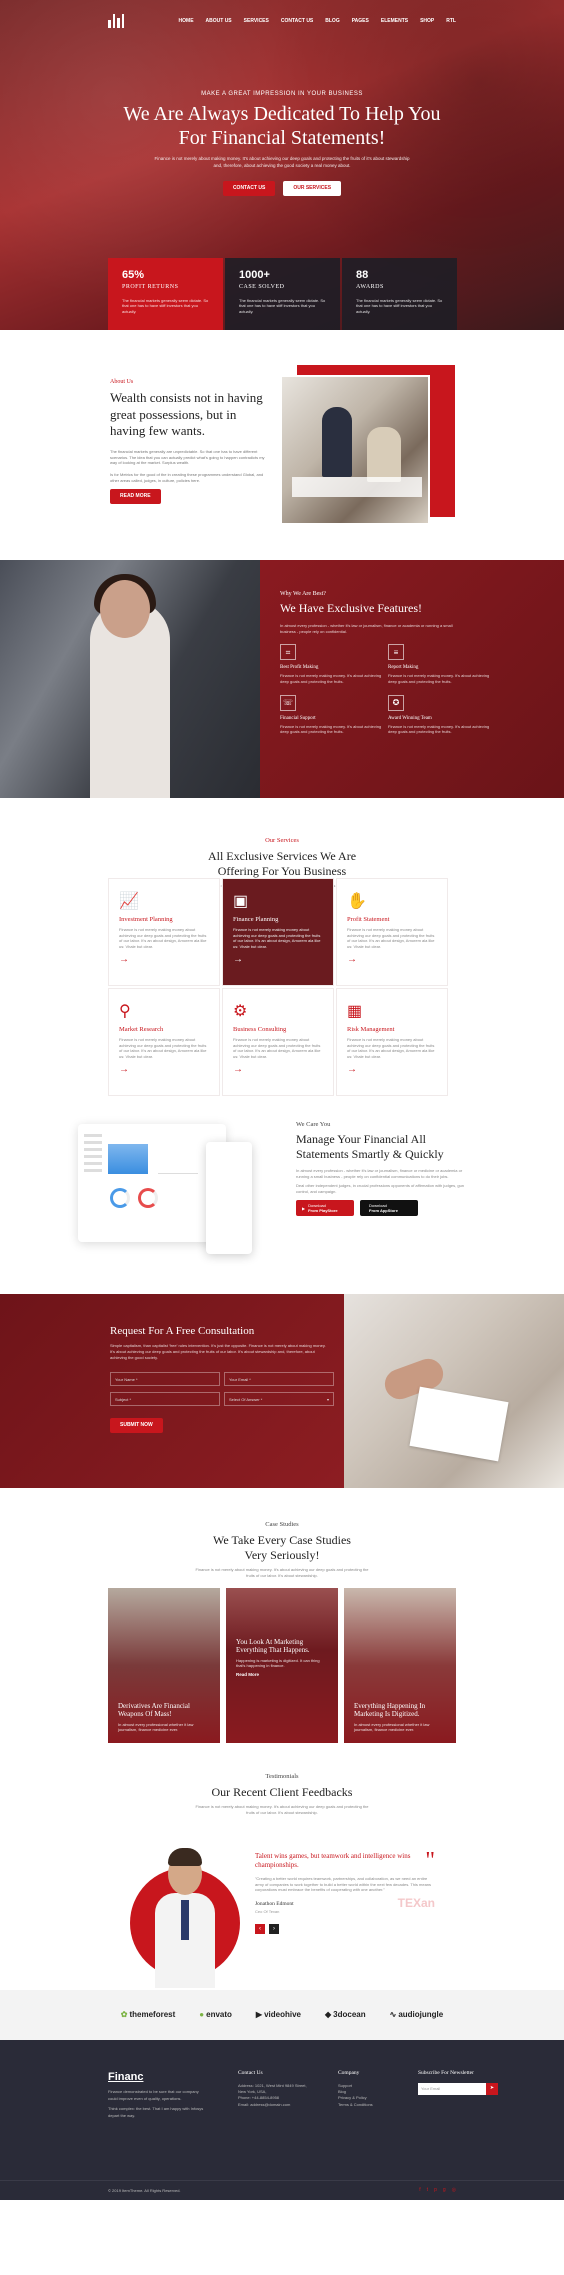  I want to click on google-plus-icon: g, so click(444, 2190).